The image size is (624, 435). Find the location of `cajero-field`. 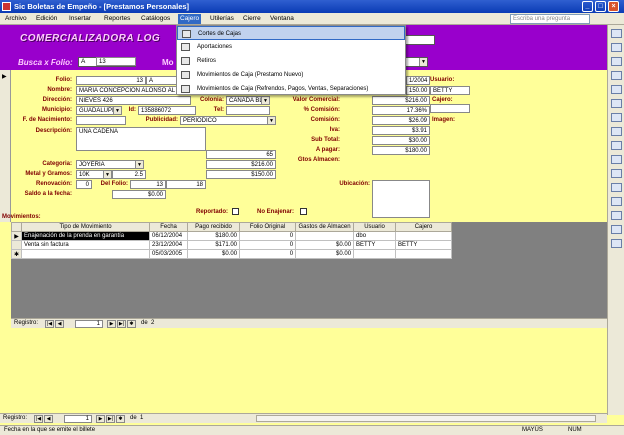

cajero-field is located at coordinates (450, 108).